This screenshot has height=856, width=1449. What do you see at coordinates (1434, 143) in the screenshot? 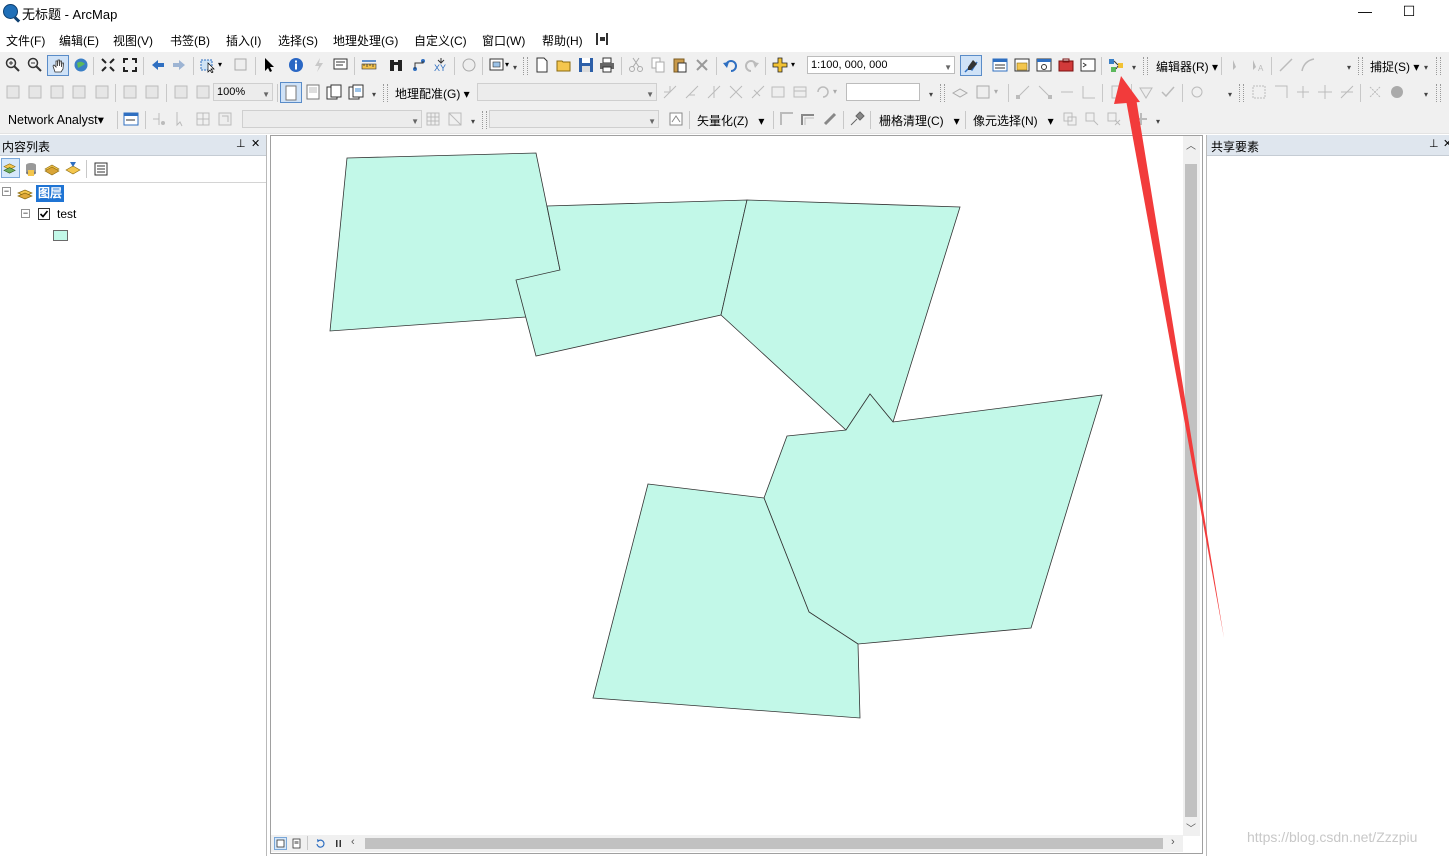
I see `pin-icon: ⊥` at bounding box center [1434, 143].